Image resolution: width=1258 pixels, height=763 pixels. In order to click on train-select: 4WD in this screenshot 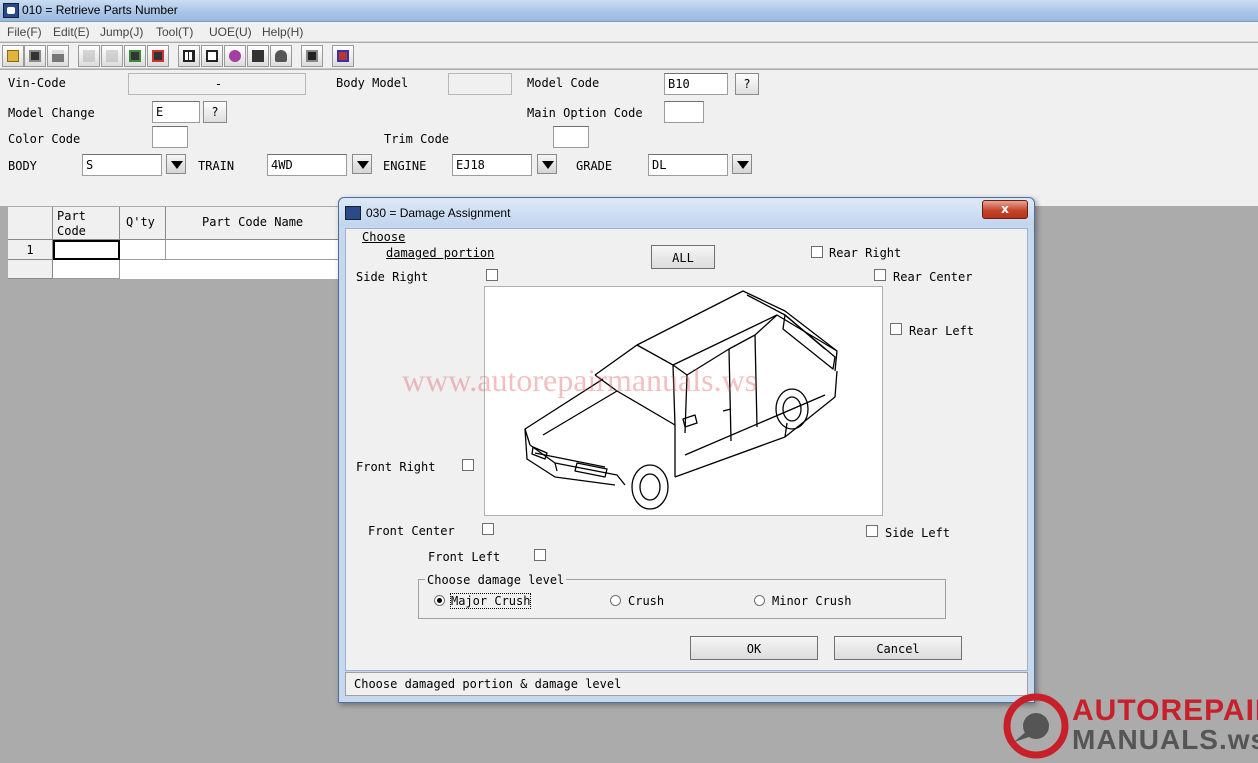, I will do `click(307, 165)`.